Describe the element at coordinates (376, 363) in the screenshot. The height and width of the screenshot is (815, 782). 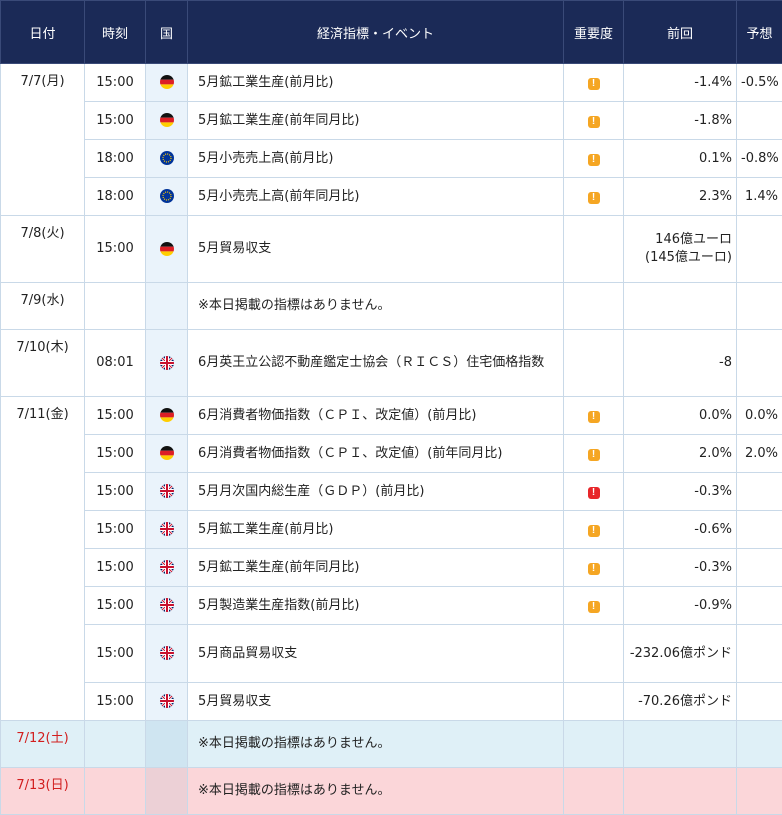
I see `event-cell: 6月英王立公認不動産鑑定士協会（ＲＩＣＳ）住宅価格指数` at that location.